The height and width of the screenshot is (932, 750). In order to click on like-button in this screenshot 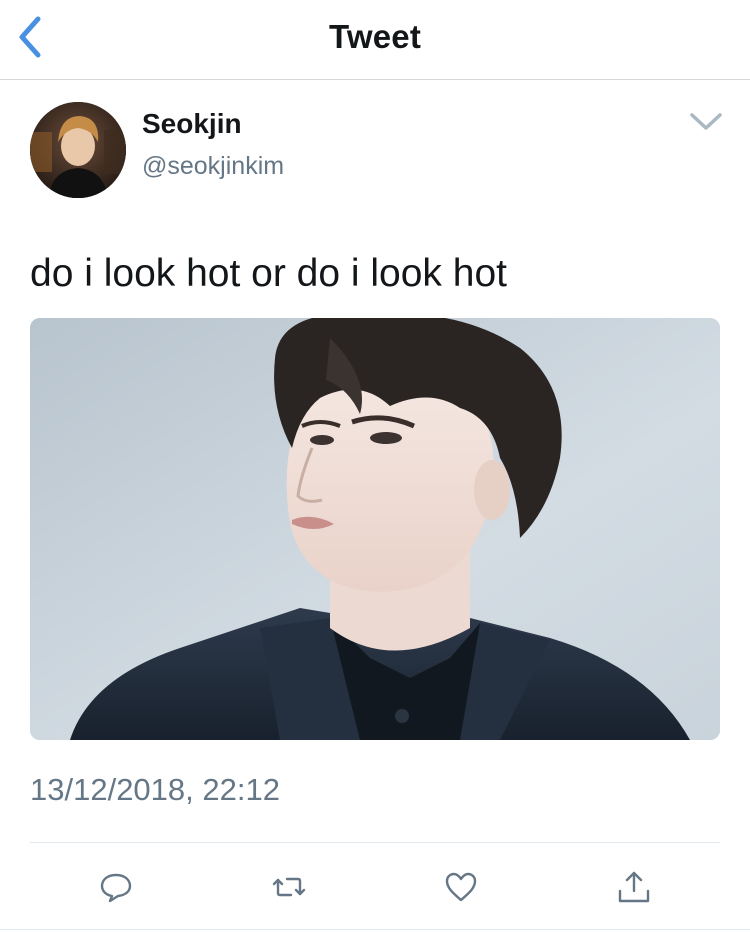, I will do `click(461, 887)`.